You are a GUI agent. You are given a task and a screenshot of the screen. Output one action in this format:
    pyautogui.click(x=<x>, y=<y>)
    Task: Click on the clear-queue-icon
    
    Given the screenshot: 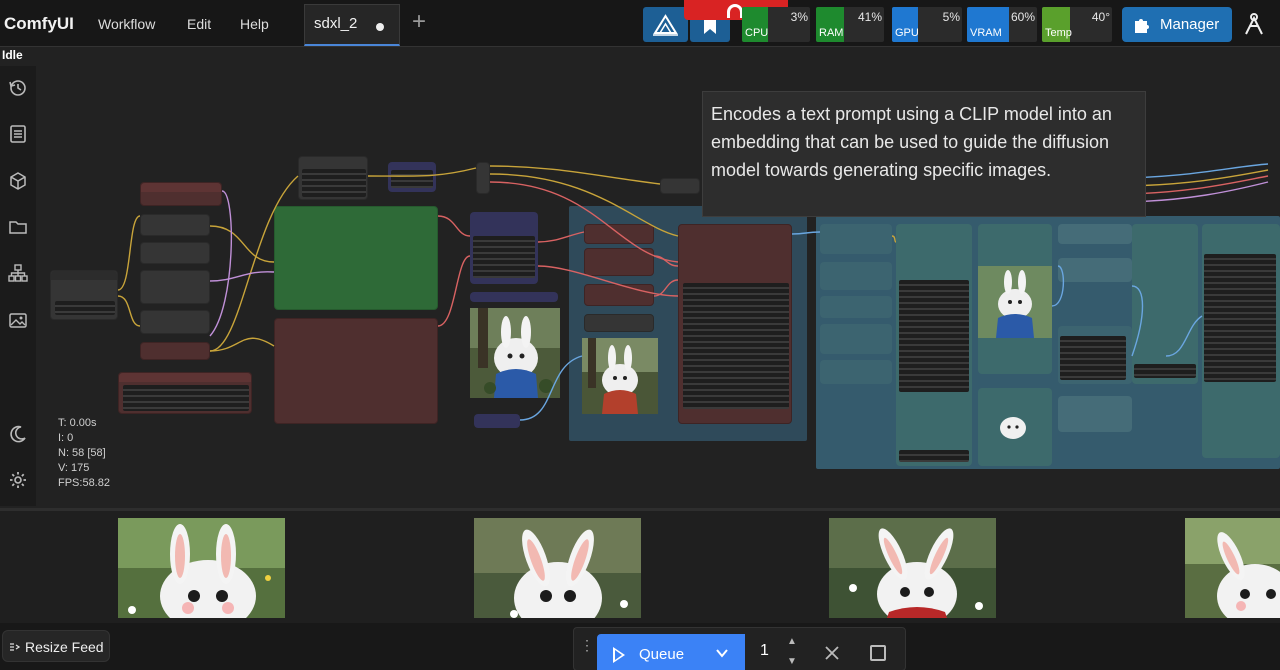 What is the action you would take?
    pyautogui.click(x=832, y=653)
    